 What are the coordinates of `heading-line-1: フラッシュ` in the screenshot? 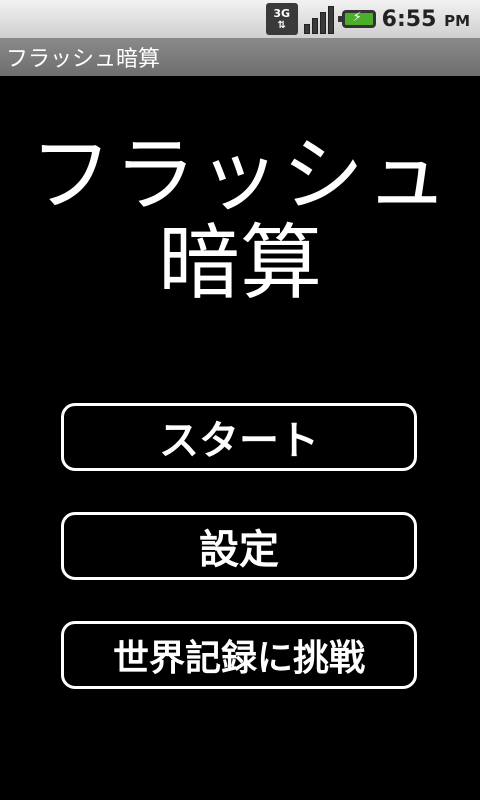 It's located at (239, 175).